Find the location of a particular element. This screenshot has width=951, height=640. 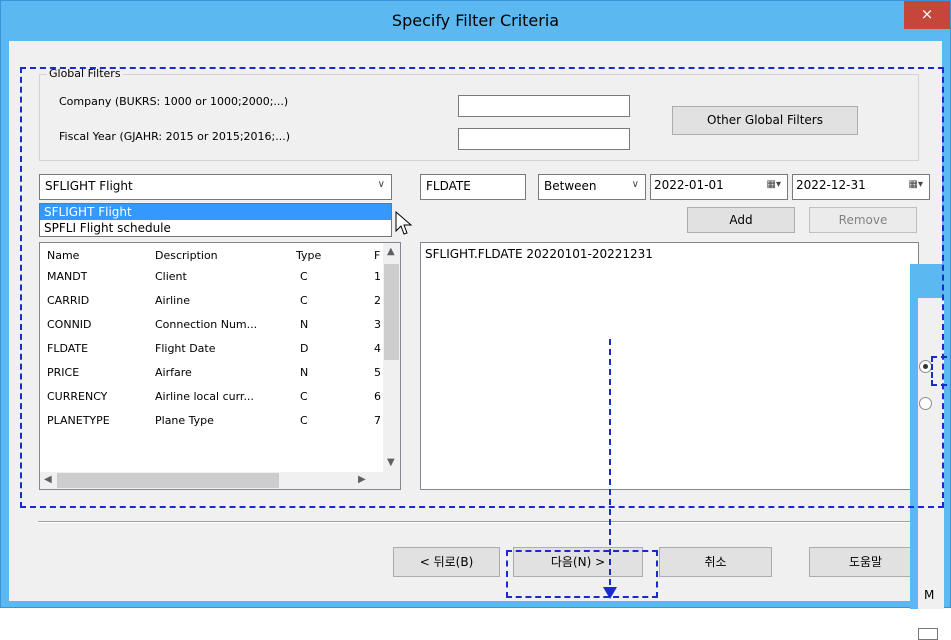

annotation-radio-highlight is located at coordinates (941, 371).